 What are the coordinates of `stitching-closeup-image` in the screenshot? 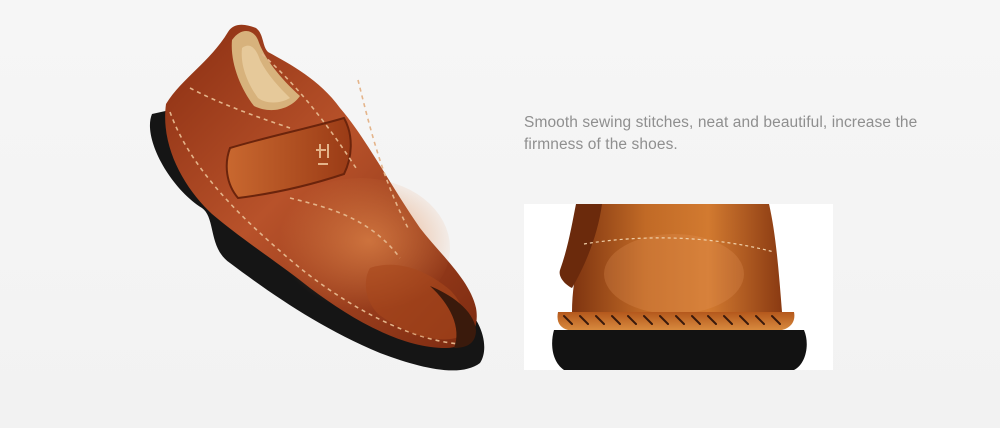 It's located at (678, 287).